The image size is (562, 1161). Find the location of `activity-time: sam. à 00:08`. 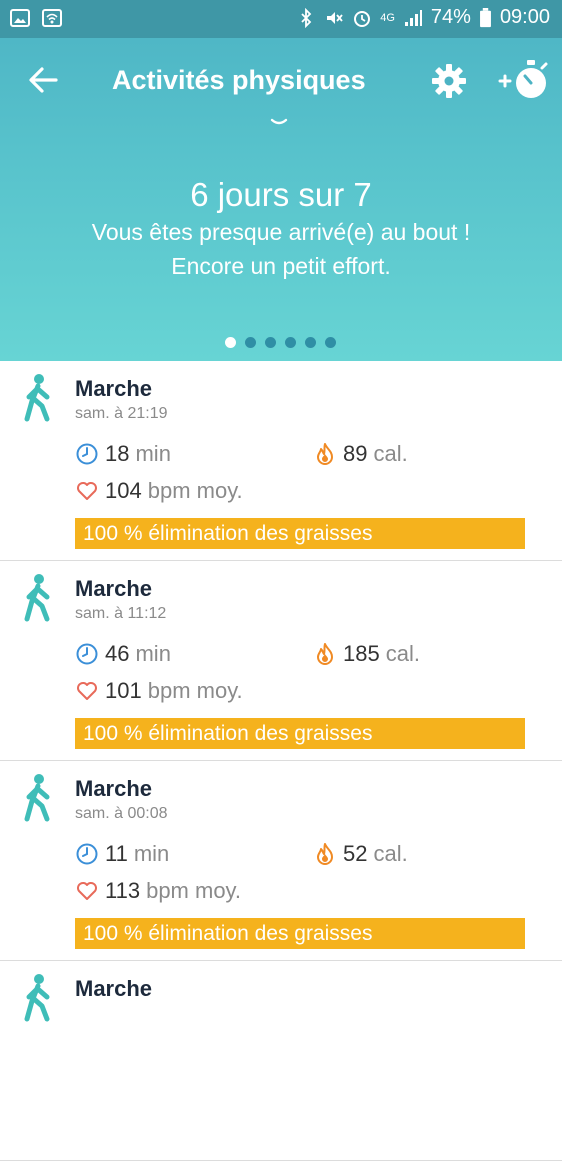

activity-time: sam. à 00:08 is located at coordinates (121, 813).